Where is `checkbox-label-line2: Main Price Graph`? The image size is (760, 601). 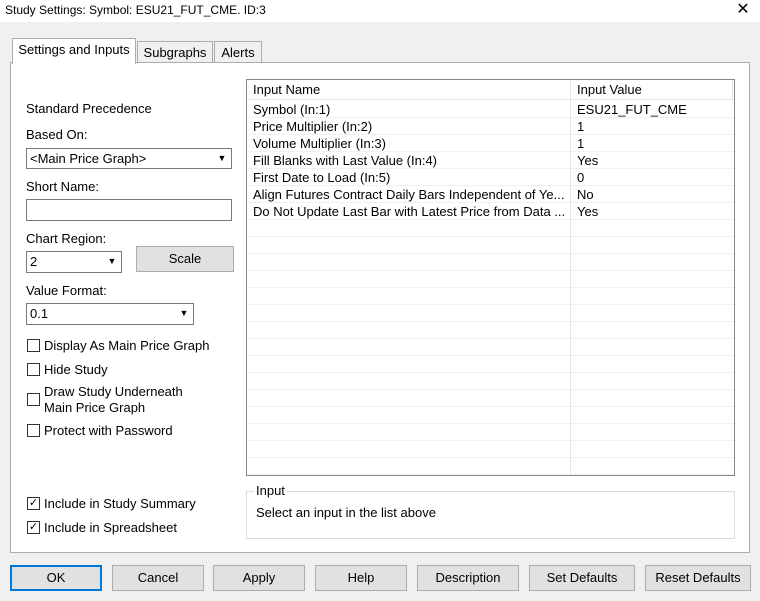 checkbox-label-line2: Main Price Graph is located at coordinates (95, 407).